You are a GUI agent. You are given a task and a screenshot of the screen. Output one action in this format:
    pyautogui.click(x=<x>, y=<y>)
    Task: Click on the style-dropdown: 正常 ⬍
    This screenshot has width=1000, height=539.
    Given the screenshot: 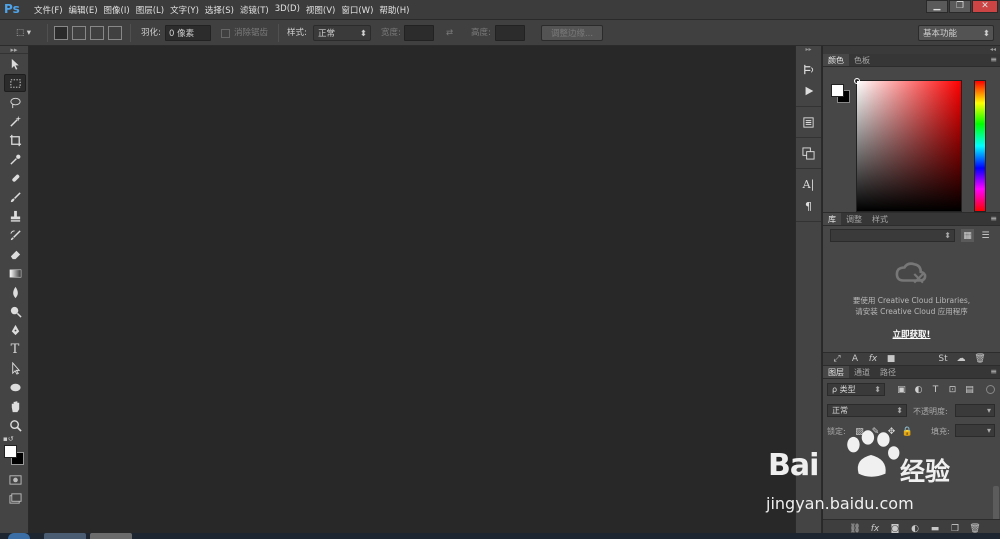 What is the action you would take?
    pyautogui.click(x=342, y=33)
    